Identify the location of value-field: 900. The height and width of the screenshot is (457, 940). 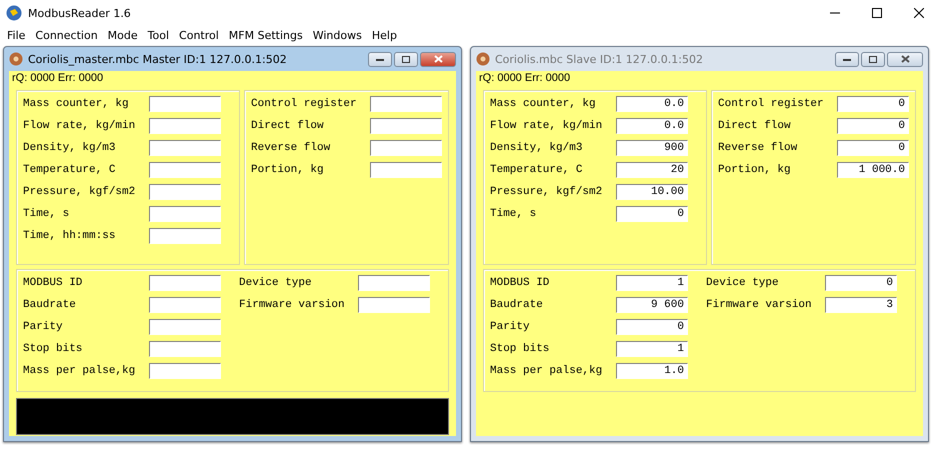
(652, 148).